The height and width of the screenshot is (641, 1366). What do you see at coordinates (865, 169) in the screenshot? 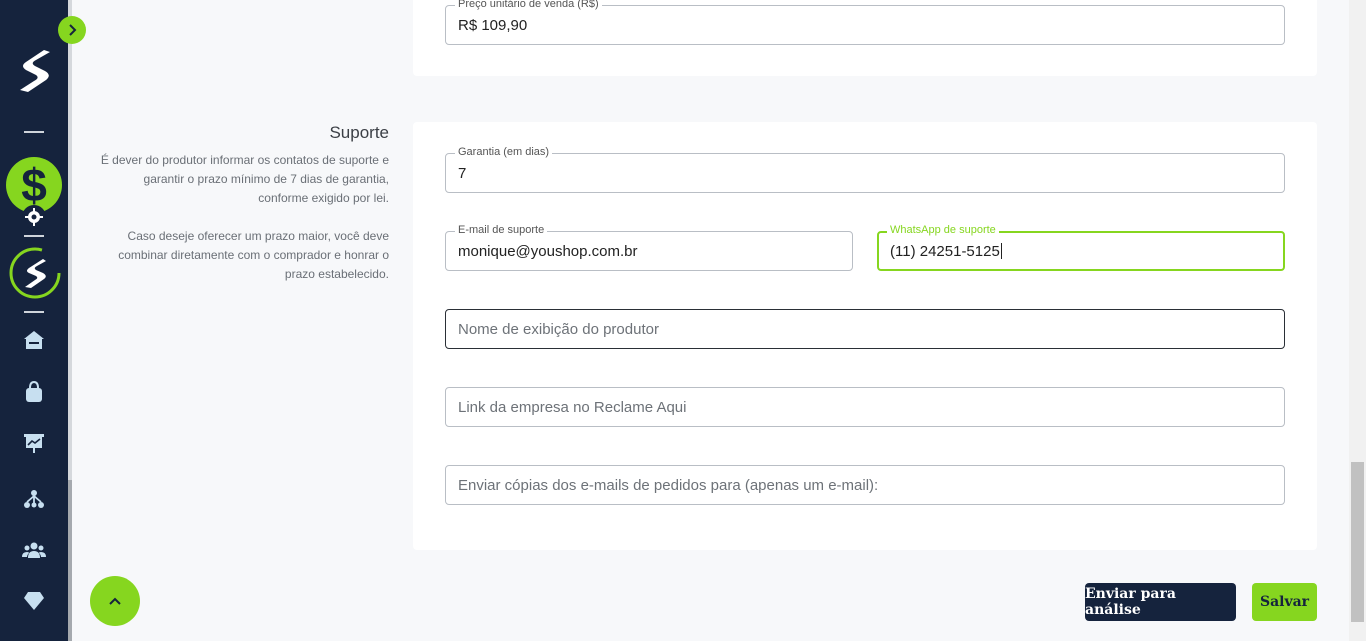
I see `warranty-days-field: Garantia (em dias) 7` at bounding box center [865, 169].